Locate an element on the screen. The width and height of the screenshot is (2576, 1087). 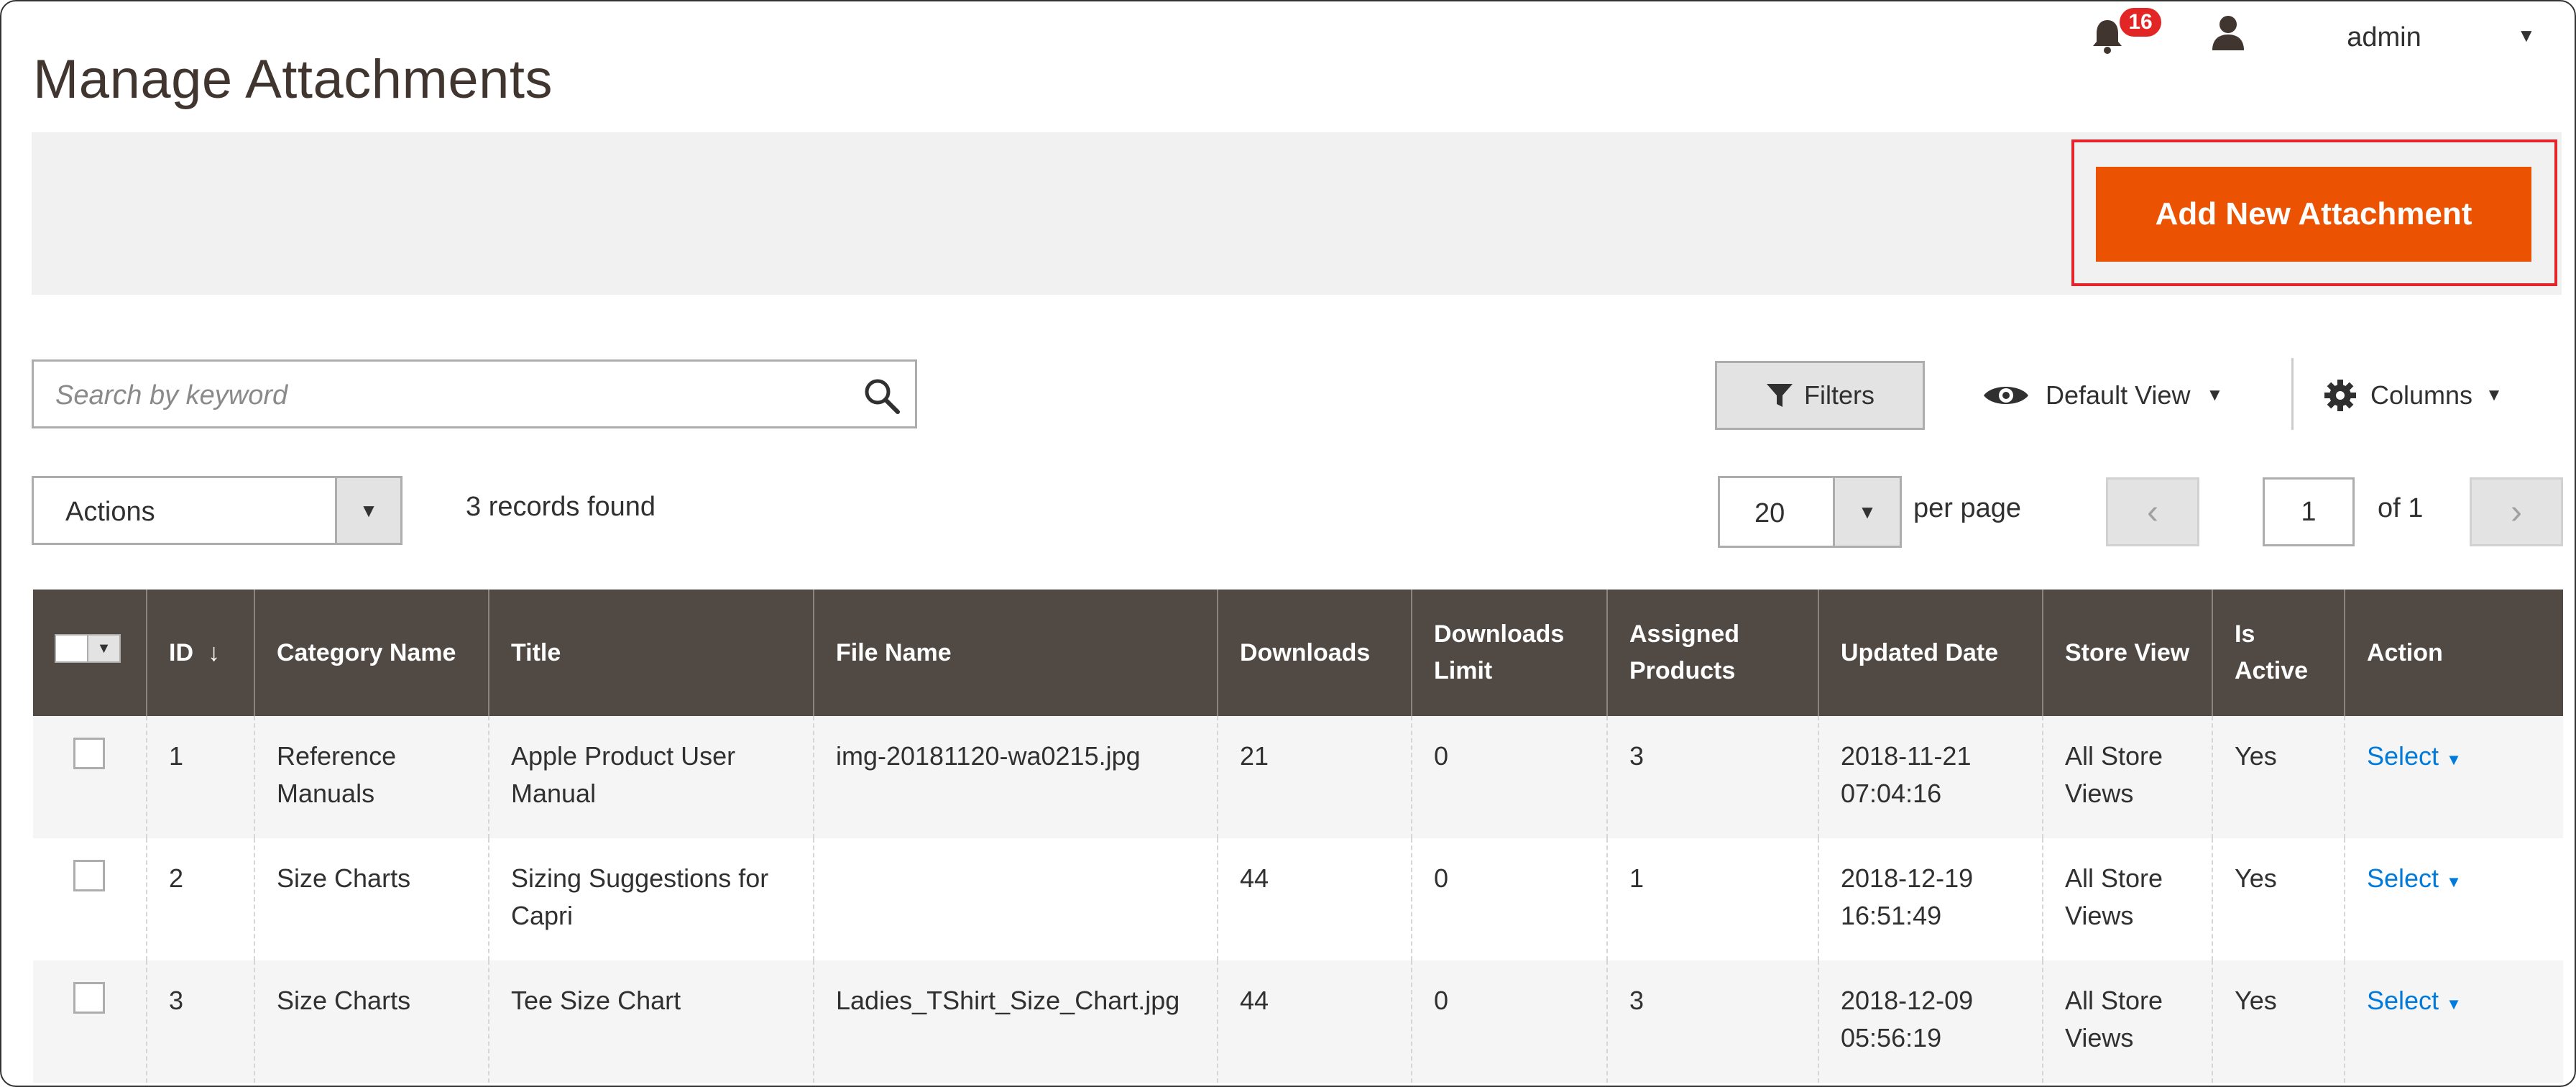
search-input is located at coordinates (443, 396).